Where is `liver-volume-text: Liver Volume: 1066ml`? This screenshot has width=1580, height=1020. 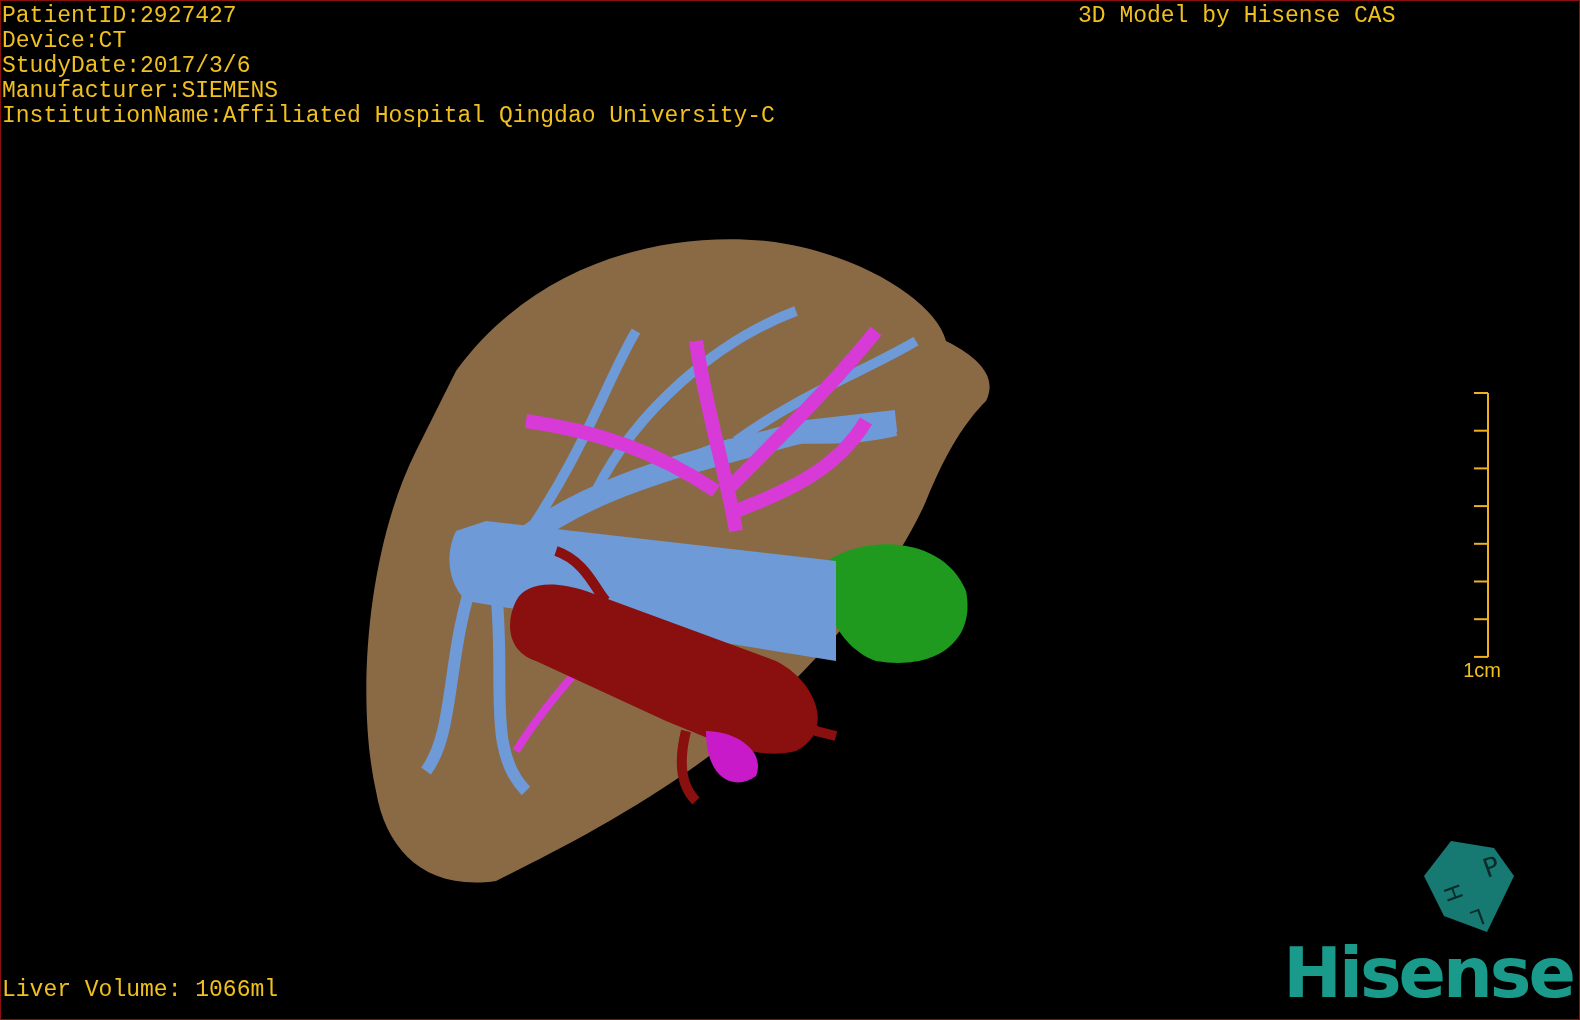
liver-volume-text: Liver Volume: 1066ml is located at coordinates (140, 990).